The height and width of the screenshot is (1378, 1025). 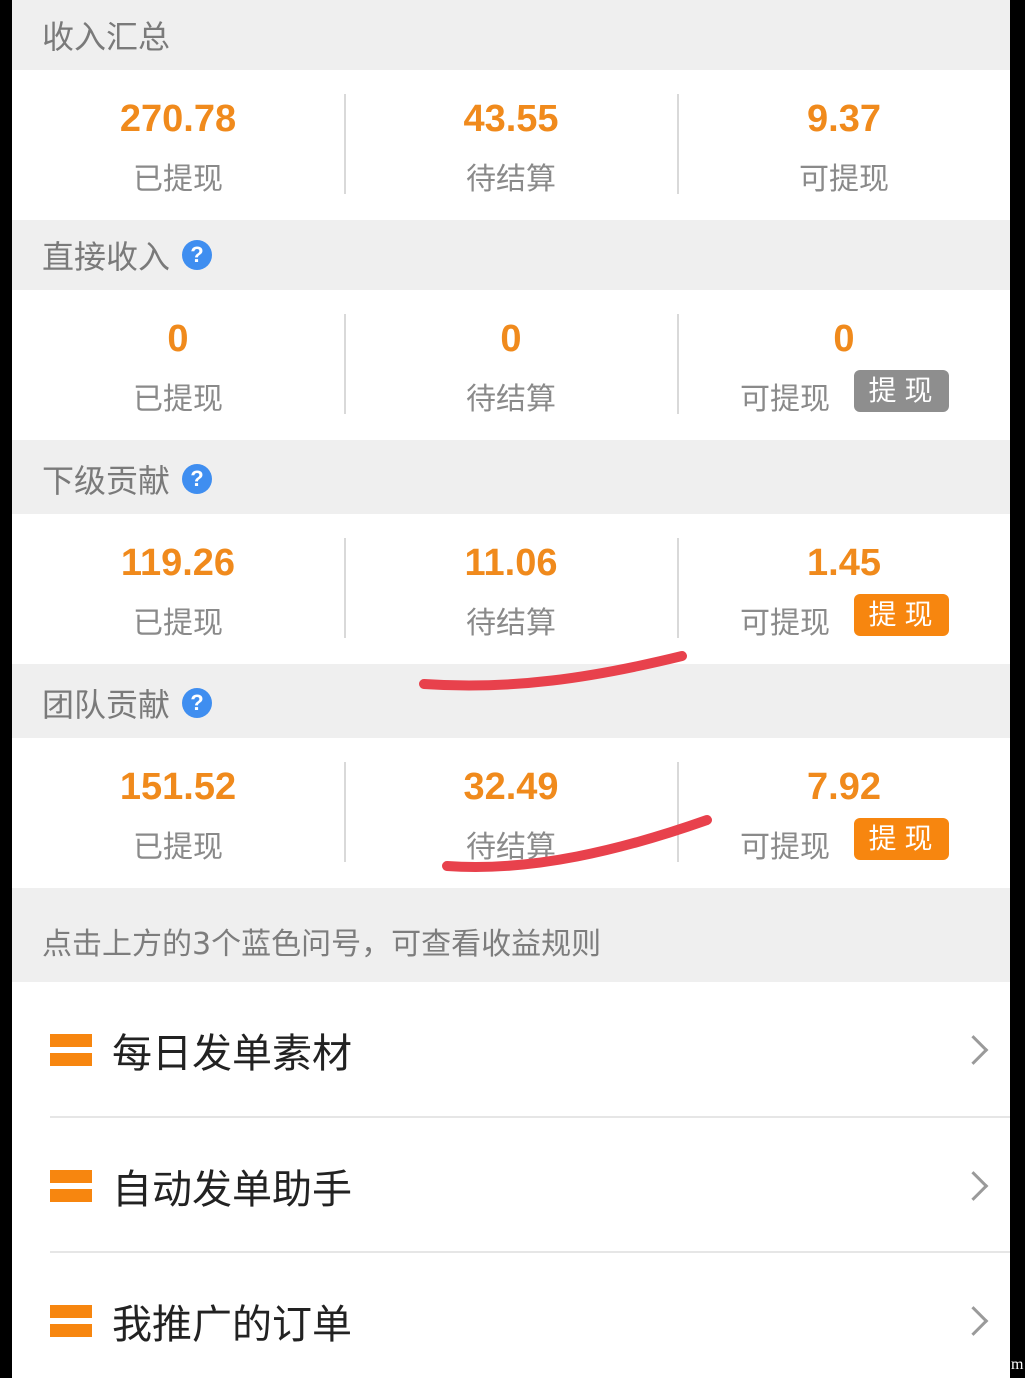 What do you see at coordinates (844, 365) in the screenshot?
I see `direct-available: 0 可提现 提现` at bounding box center [844, 365].